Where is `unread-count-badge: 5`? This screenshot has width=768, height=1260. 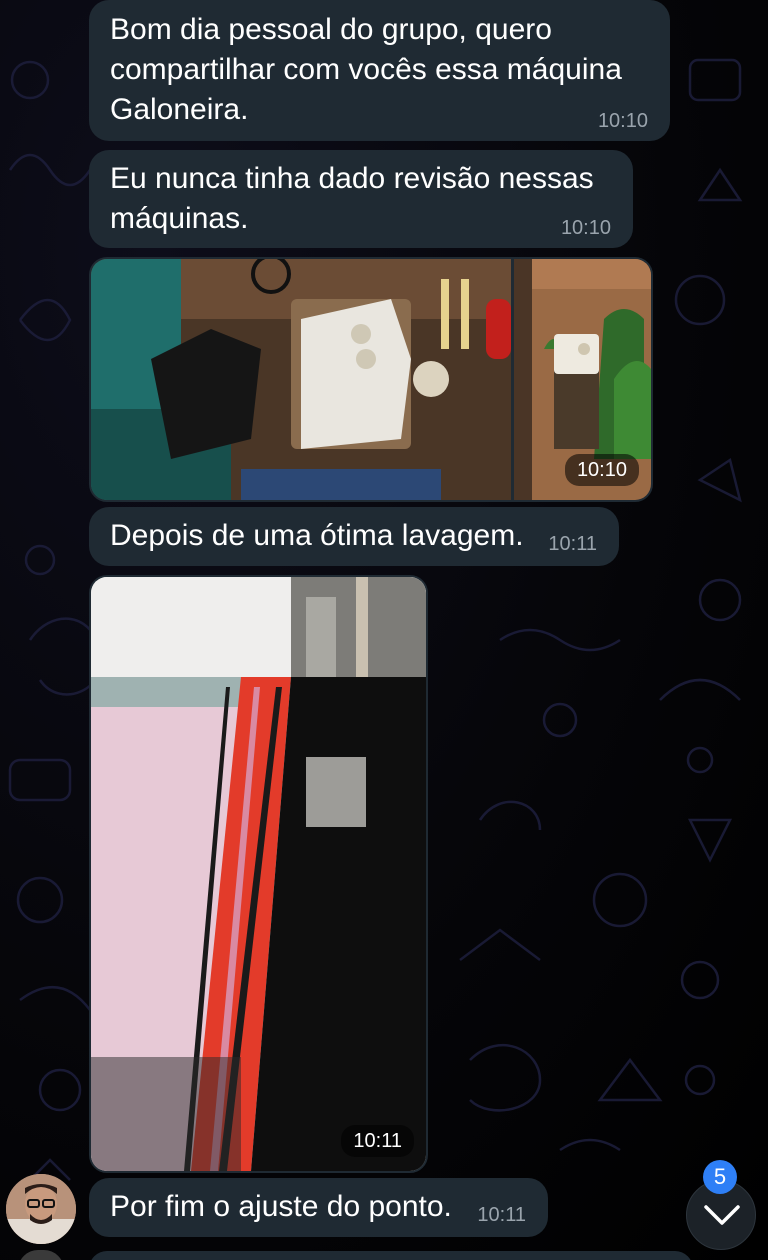 unread-count-badge: 5 is located at coordinates (720, 1177).